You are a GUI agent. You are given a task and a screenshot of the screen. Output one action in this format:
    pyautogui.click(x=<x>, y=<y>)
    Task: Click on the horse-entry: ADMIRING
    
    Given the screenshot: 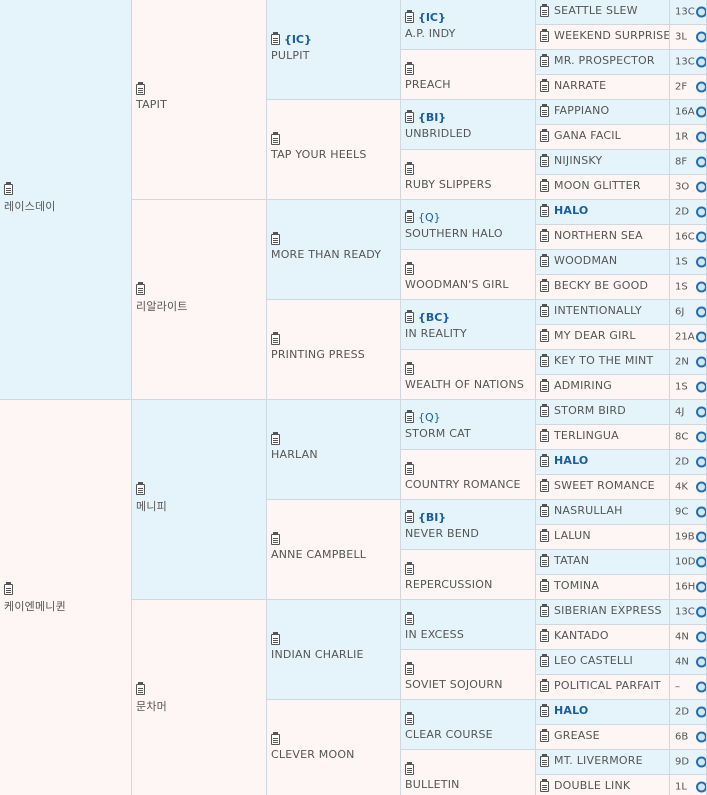 What is the action you would take?
    pyautogui.click(x=576, y=385)
    